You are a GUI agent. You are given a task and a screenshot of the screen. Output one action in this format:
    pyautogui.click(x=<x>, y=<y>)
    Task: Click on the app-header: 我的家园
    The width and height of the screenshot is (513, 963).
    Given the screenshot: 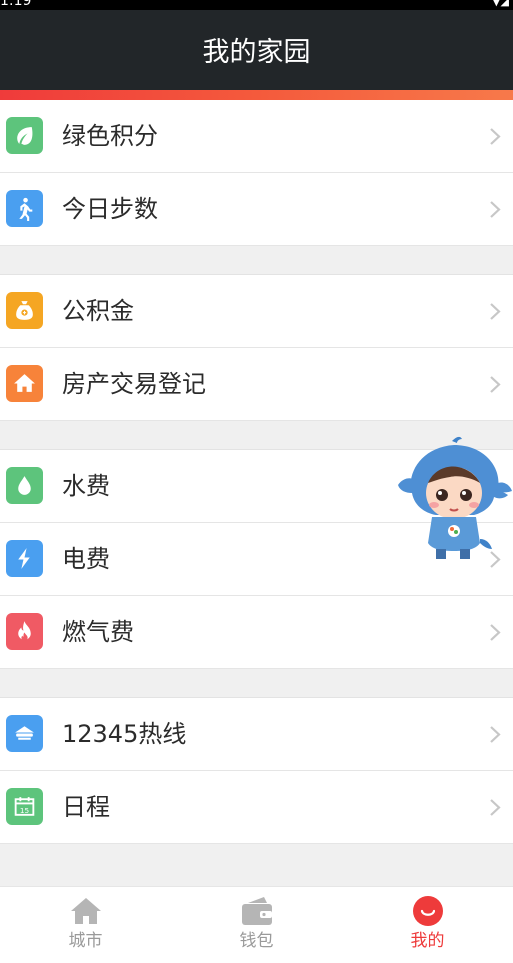 What is the action you would take?
    pyautogui.click(x=256, y=50)
    